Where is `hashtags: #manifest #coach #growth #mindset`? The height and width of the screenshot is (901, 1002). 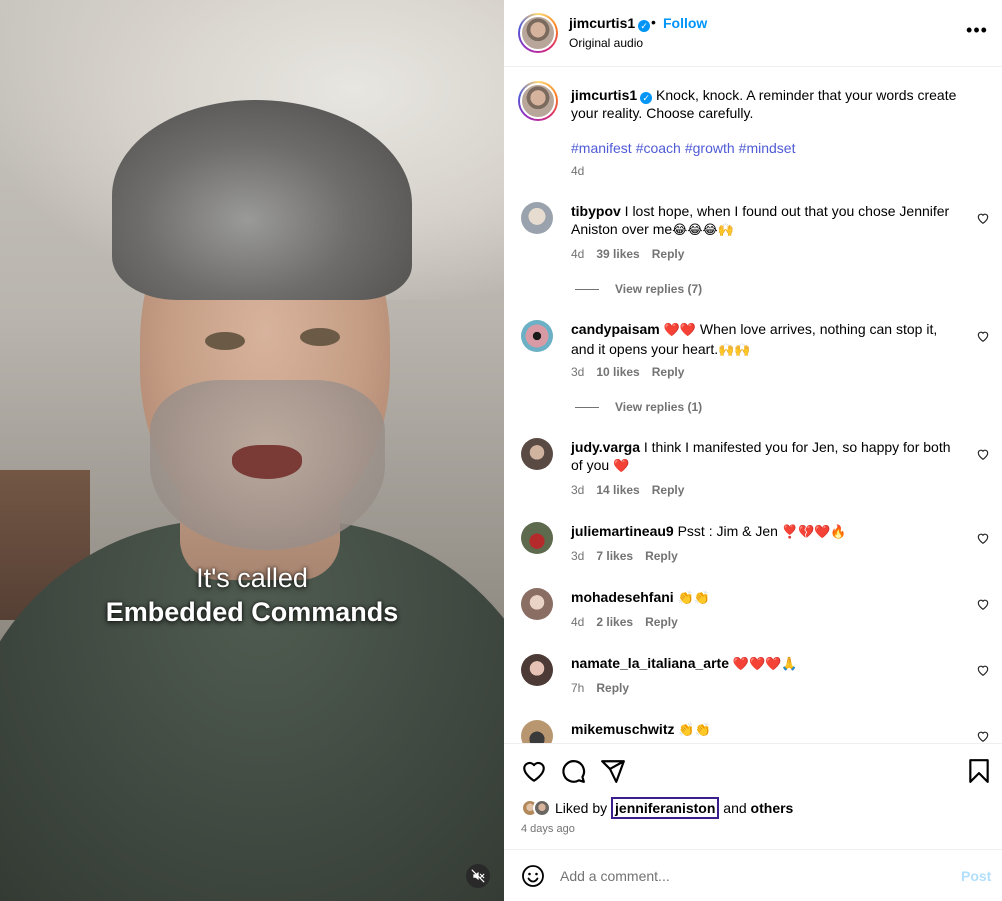 hashtags: #manifest #coach #growth #mindset is located at coordinates (685, 148).